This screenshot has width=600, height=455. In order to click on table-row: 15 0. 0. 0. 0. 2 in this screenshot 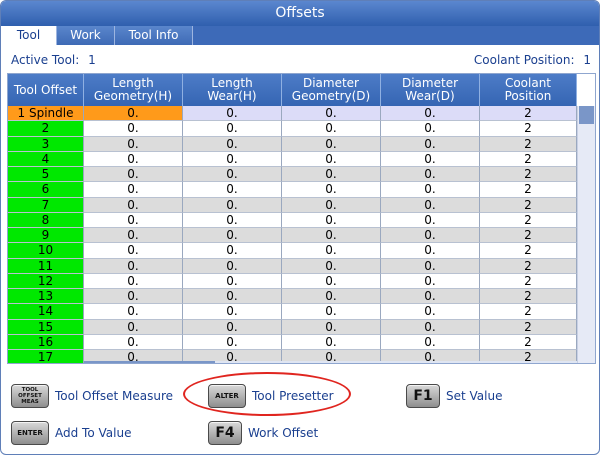, I will do `click(292, 327)`.